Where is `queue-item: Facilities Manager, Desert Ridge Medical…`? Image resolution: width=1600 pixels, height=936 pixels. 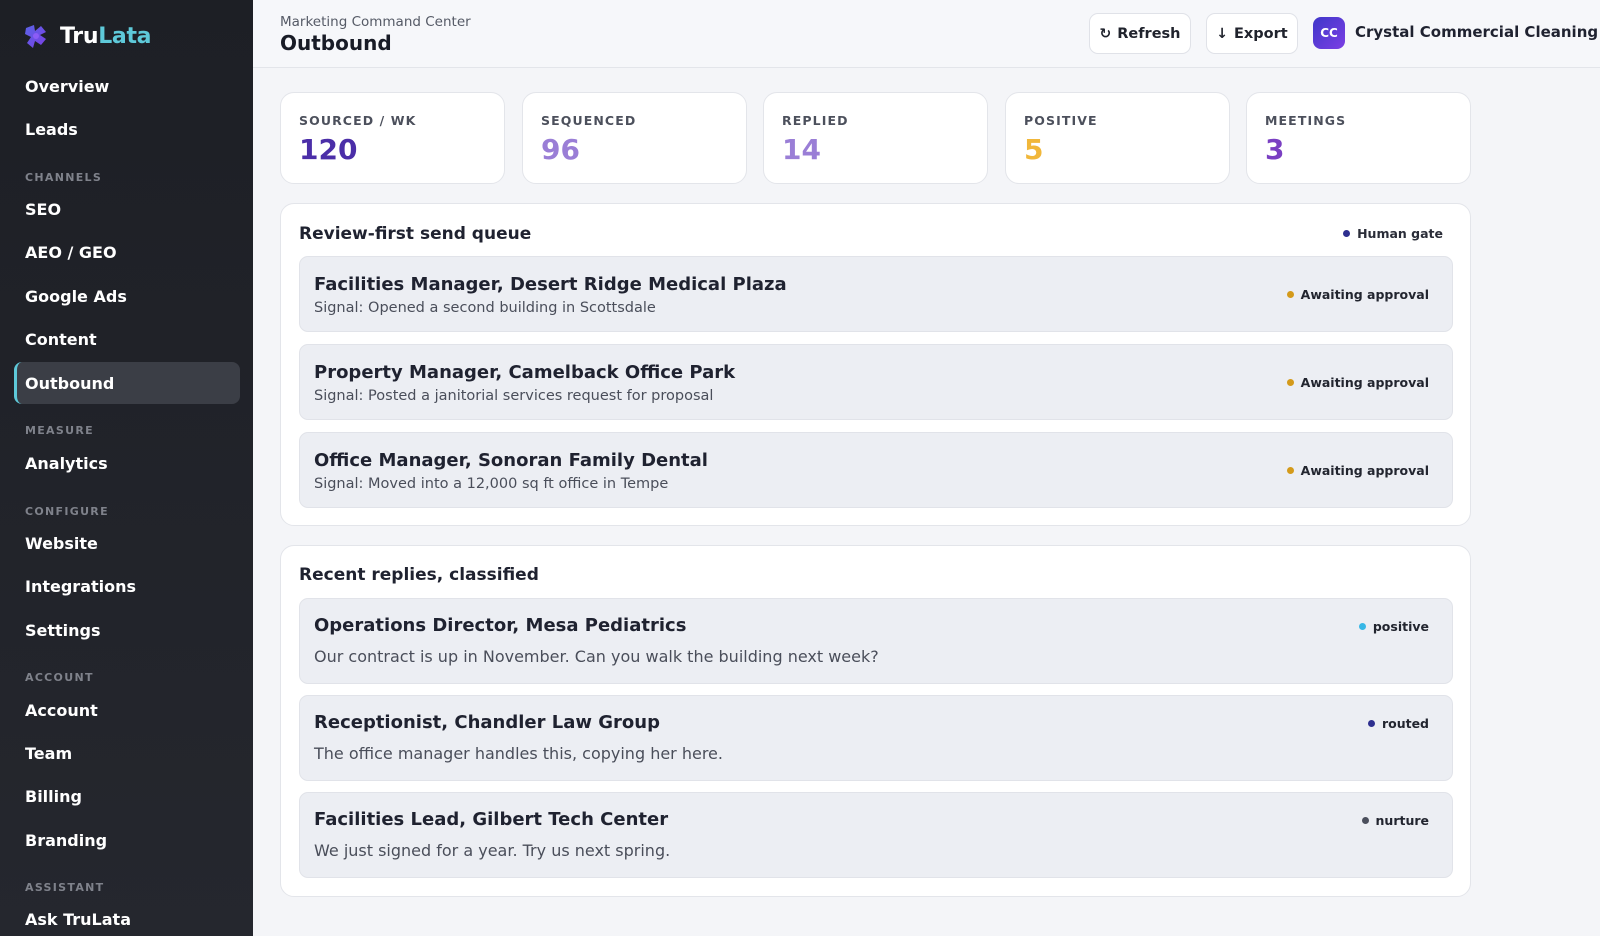 queue-item: Facilities Manager, Desert Ridge Medical… is located at coordinates (876, 294).